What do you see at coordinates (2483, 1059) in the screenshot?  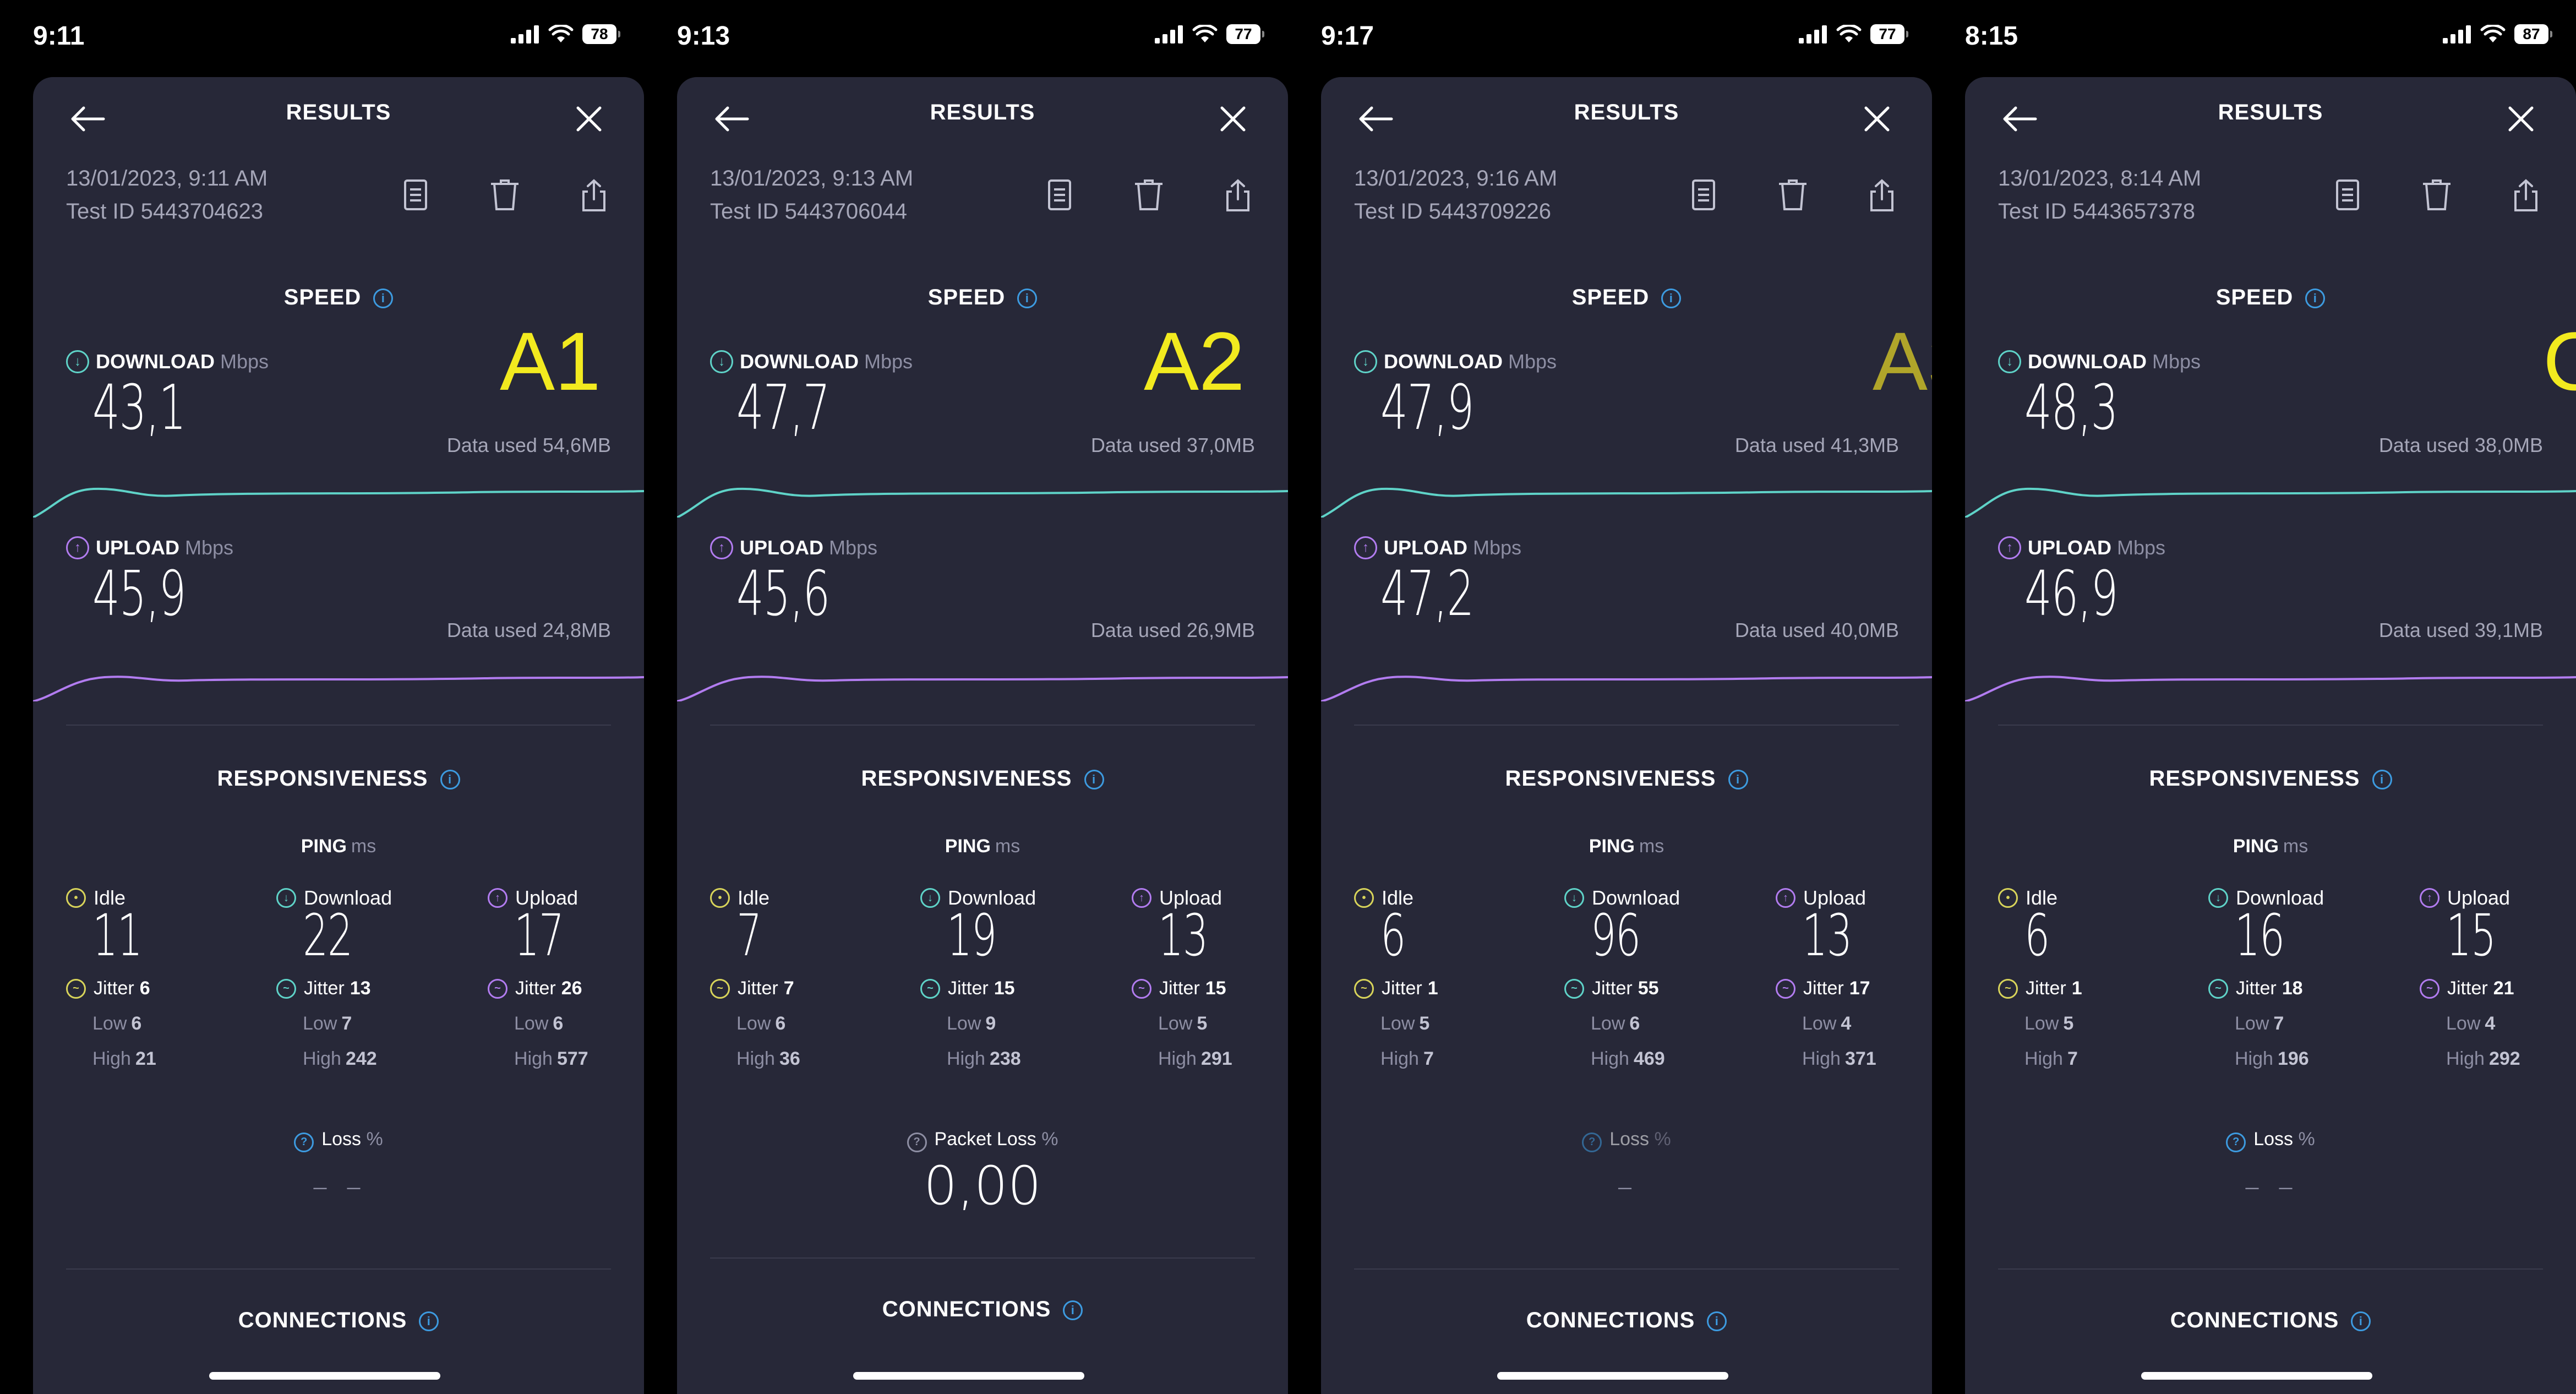 I see `ping-upload-high: High 292` at bounding box center [2483, 1059].